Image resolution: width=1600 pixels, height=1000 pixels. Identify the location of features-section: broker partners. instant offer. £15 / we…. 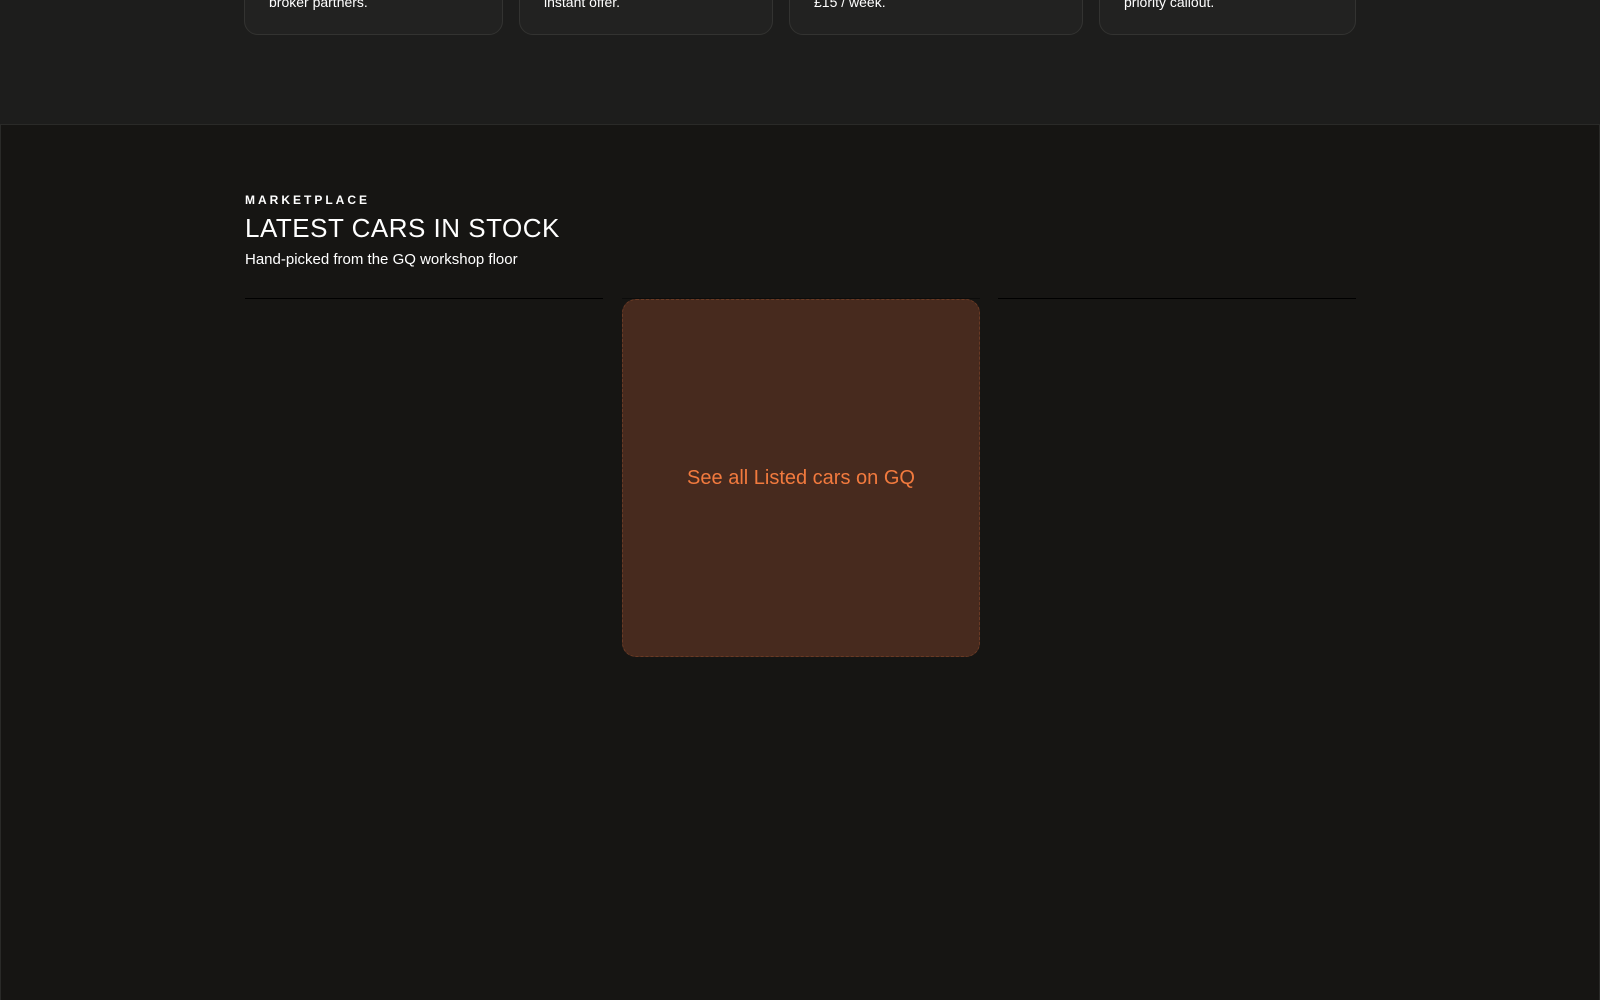
(800, 62).